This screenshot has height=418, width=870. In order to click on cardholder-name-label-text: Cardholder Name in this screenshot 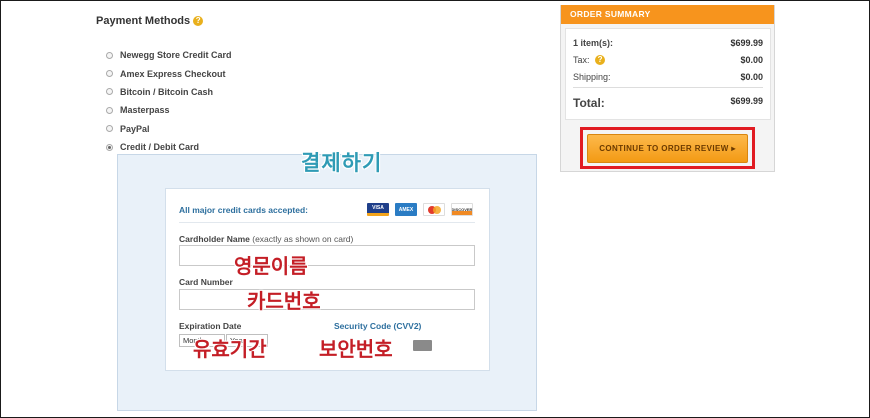, I will do `click(214, 239)`.